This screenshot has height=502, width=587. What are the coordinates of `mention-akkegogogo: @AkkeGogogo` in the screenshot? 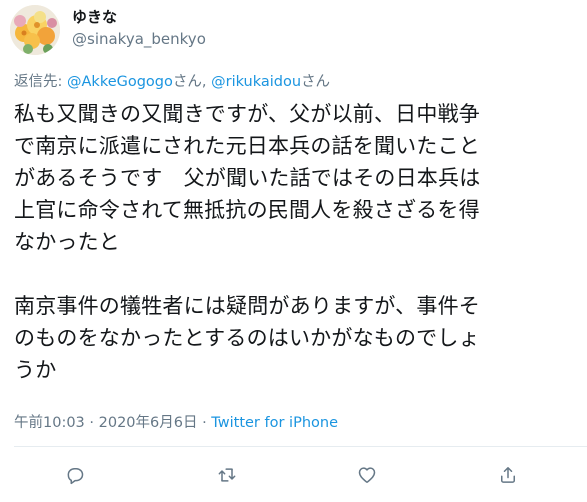 It's located at (120, 82).